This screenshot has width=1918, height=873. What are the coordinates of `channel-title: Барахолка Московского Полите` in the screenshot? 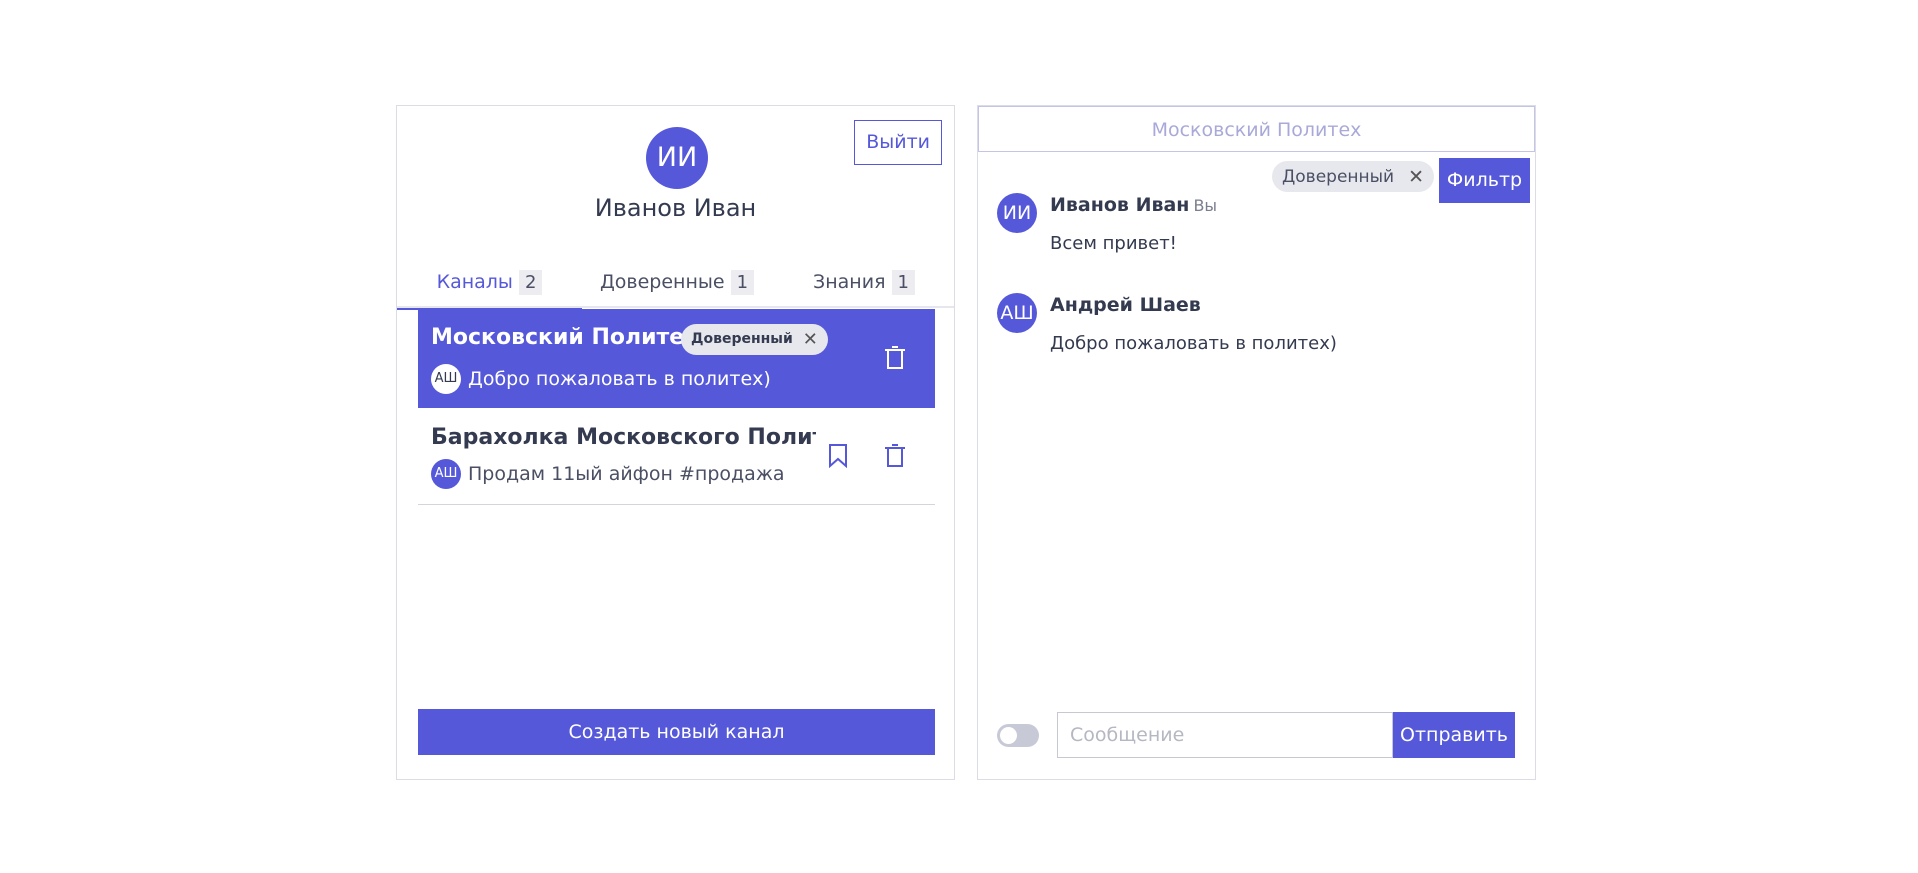 It's located at (623, 437).